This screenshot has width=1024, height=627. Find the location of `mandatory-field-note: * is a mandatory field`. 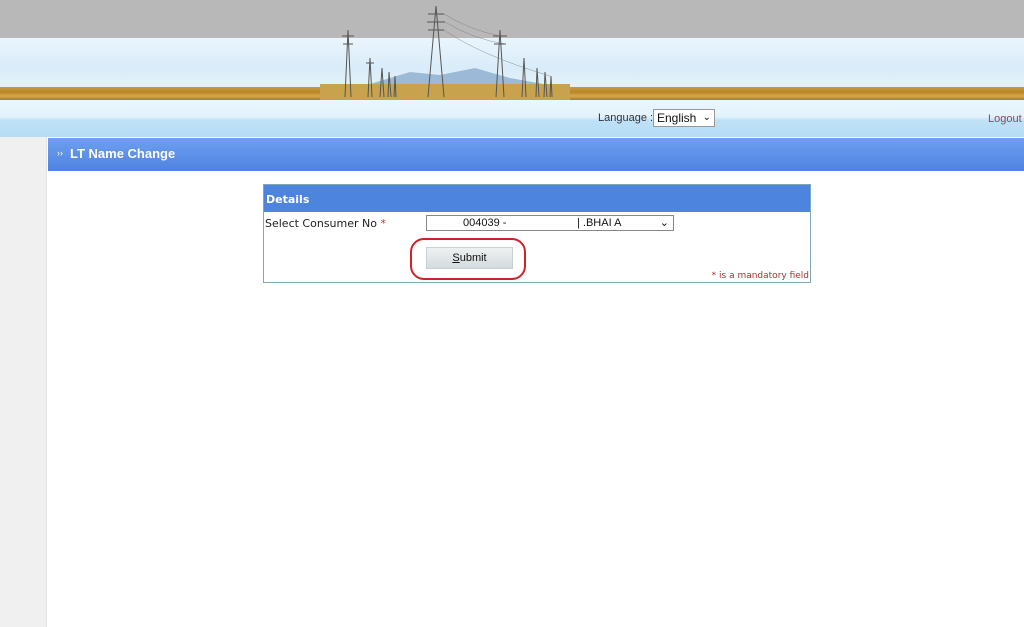

mandatory-field-note: * is a mandatory field is located at coordinates (760, 276).